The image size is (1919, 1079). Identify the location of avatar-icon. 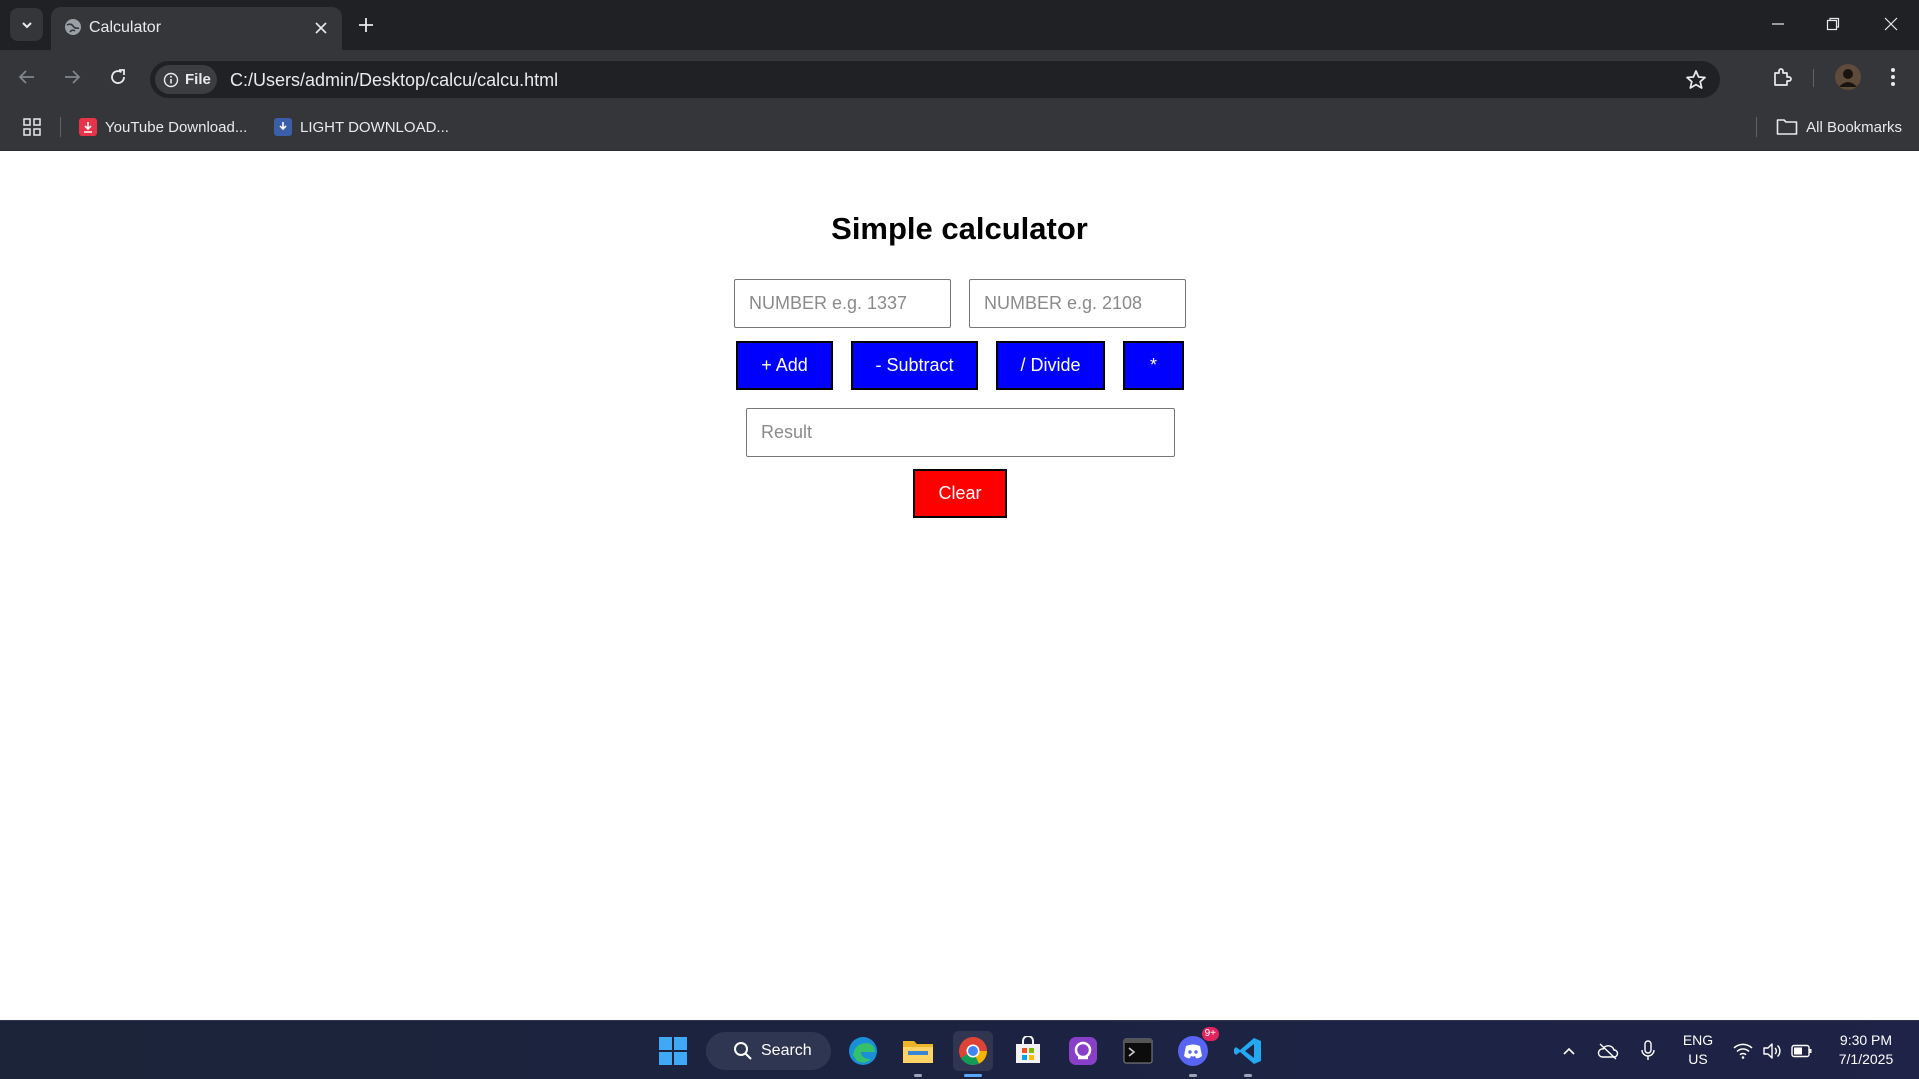
(1848, 77).